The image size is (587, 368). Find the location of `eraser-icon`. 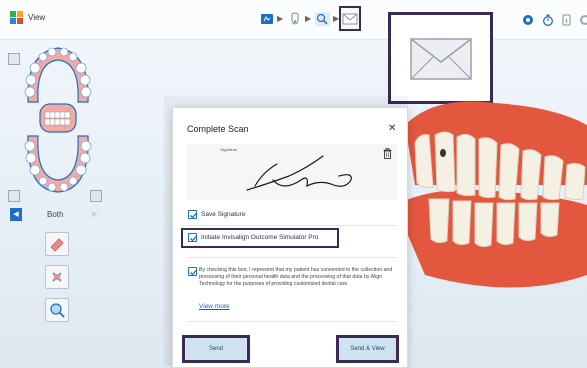

eraser-icon is located at coordinates (57, 245).